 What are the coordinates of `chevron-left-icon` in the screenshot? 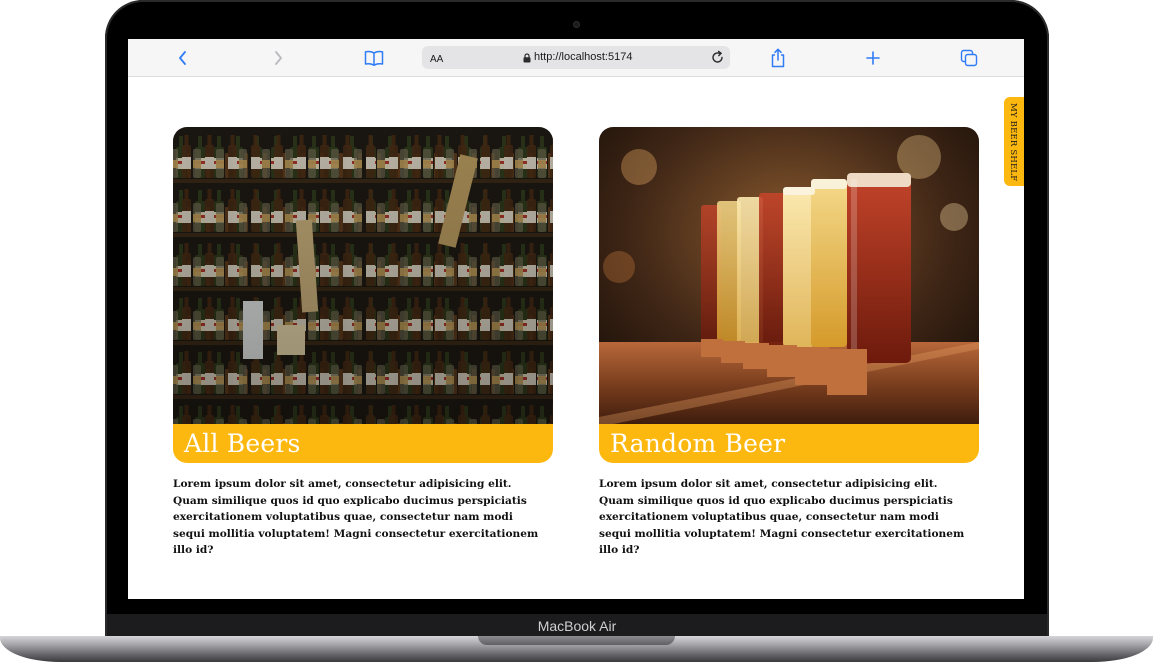 It's located at (182, 58).